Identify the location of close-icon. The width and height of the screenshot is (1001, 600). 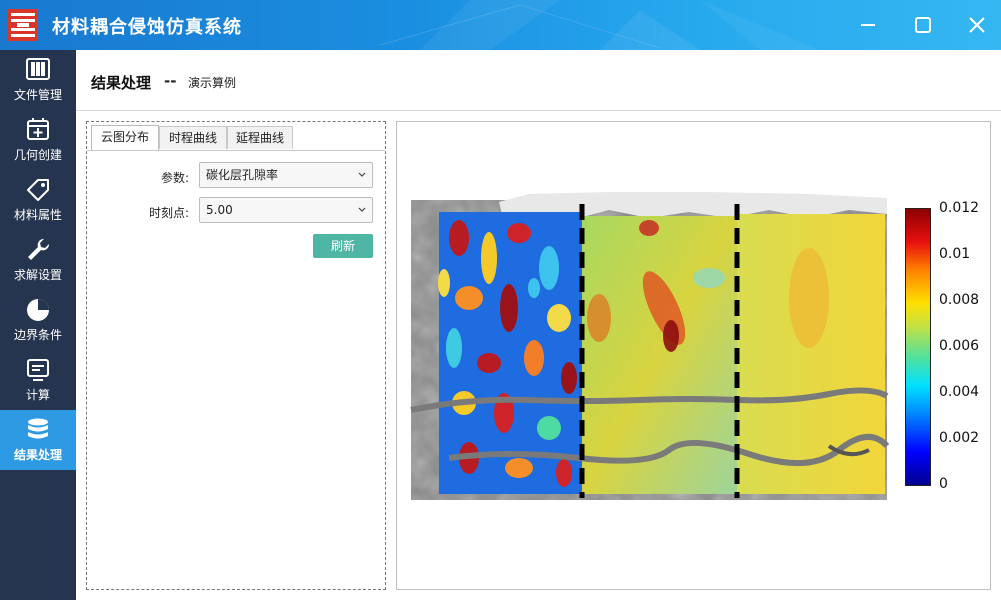
(977, 25).